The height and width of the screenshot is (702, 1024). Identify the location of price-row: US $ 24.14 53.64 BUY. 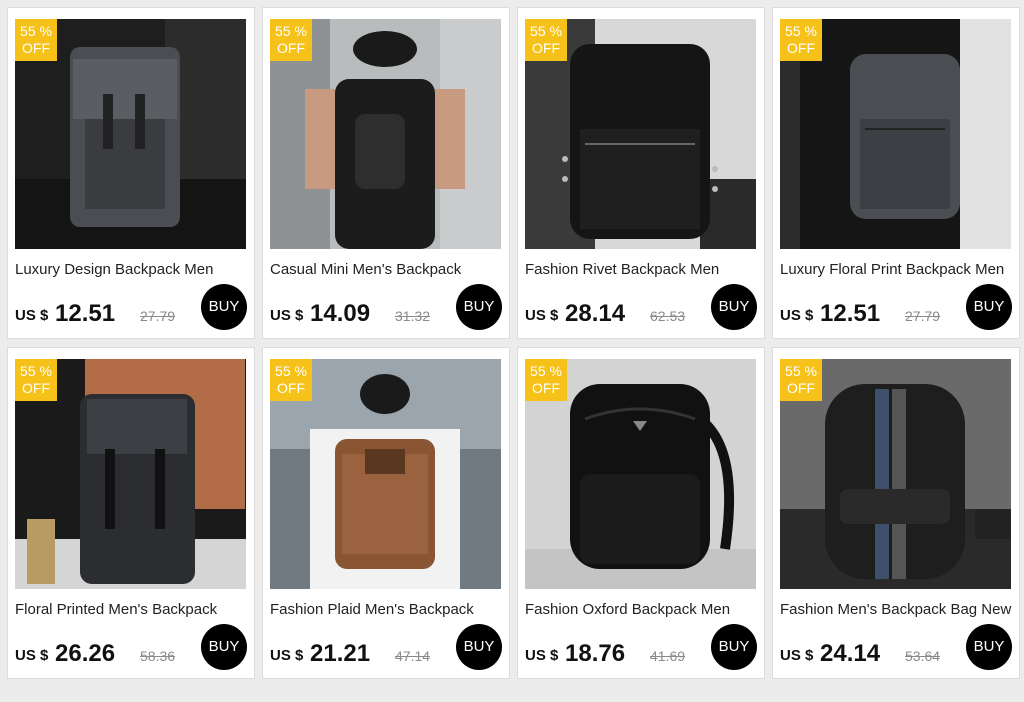
(898, 647).